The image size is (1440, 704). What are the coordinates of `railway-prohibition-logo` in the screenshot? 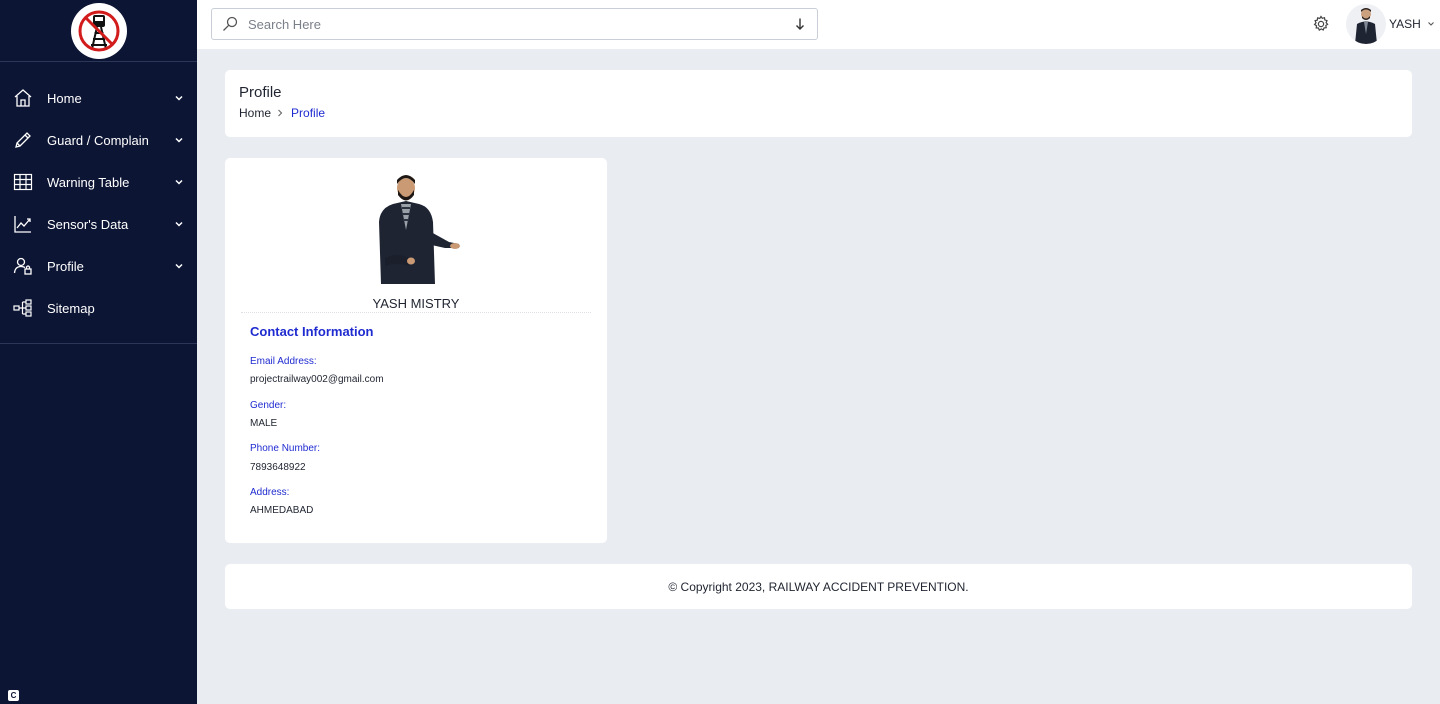 It's located at (98, 30).